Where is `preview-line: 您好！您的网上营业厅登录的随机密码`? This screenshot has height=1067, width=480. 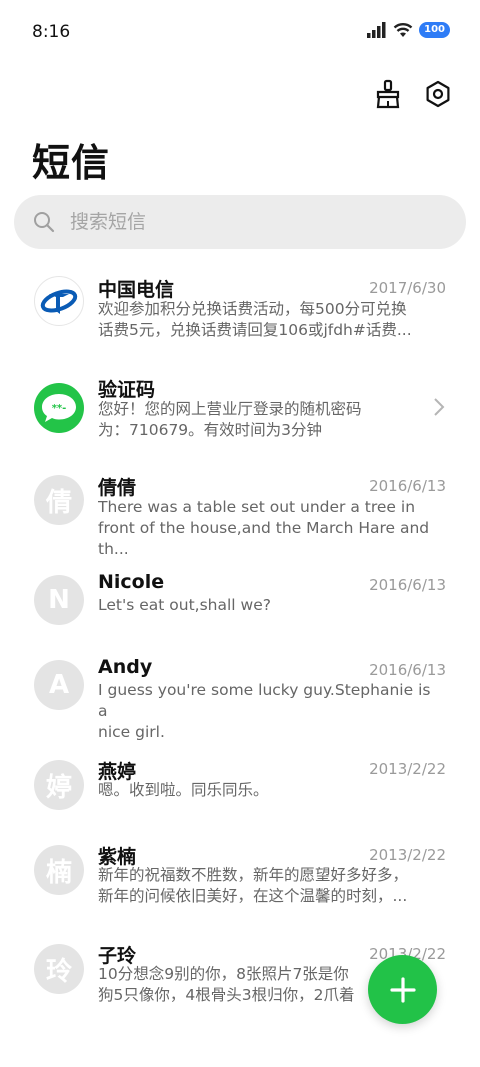
preview-line: 您好！您的网上营业厅登录的随机密码 is located at coordinates (230, 409).